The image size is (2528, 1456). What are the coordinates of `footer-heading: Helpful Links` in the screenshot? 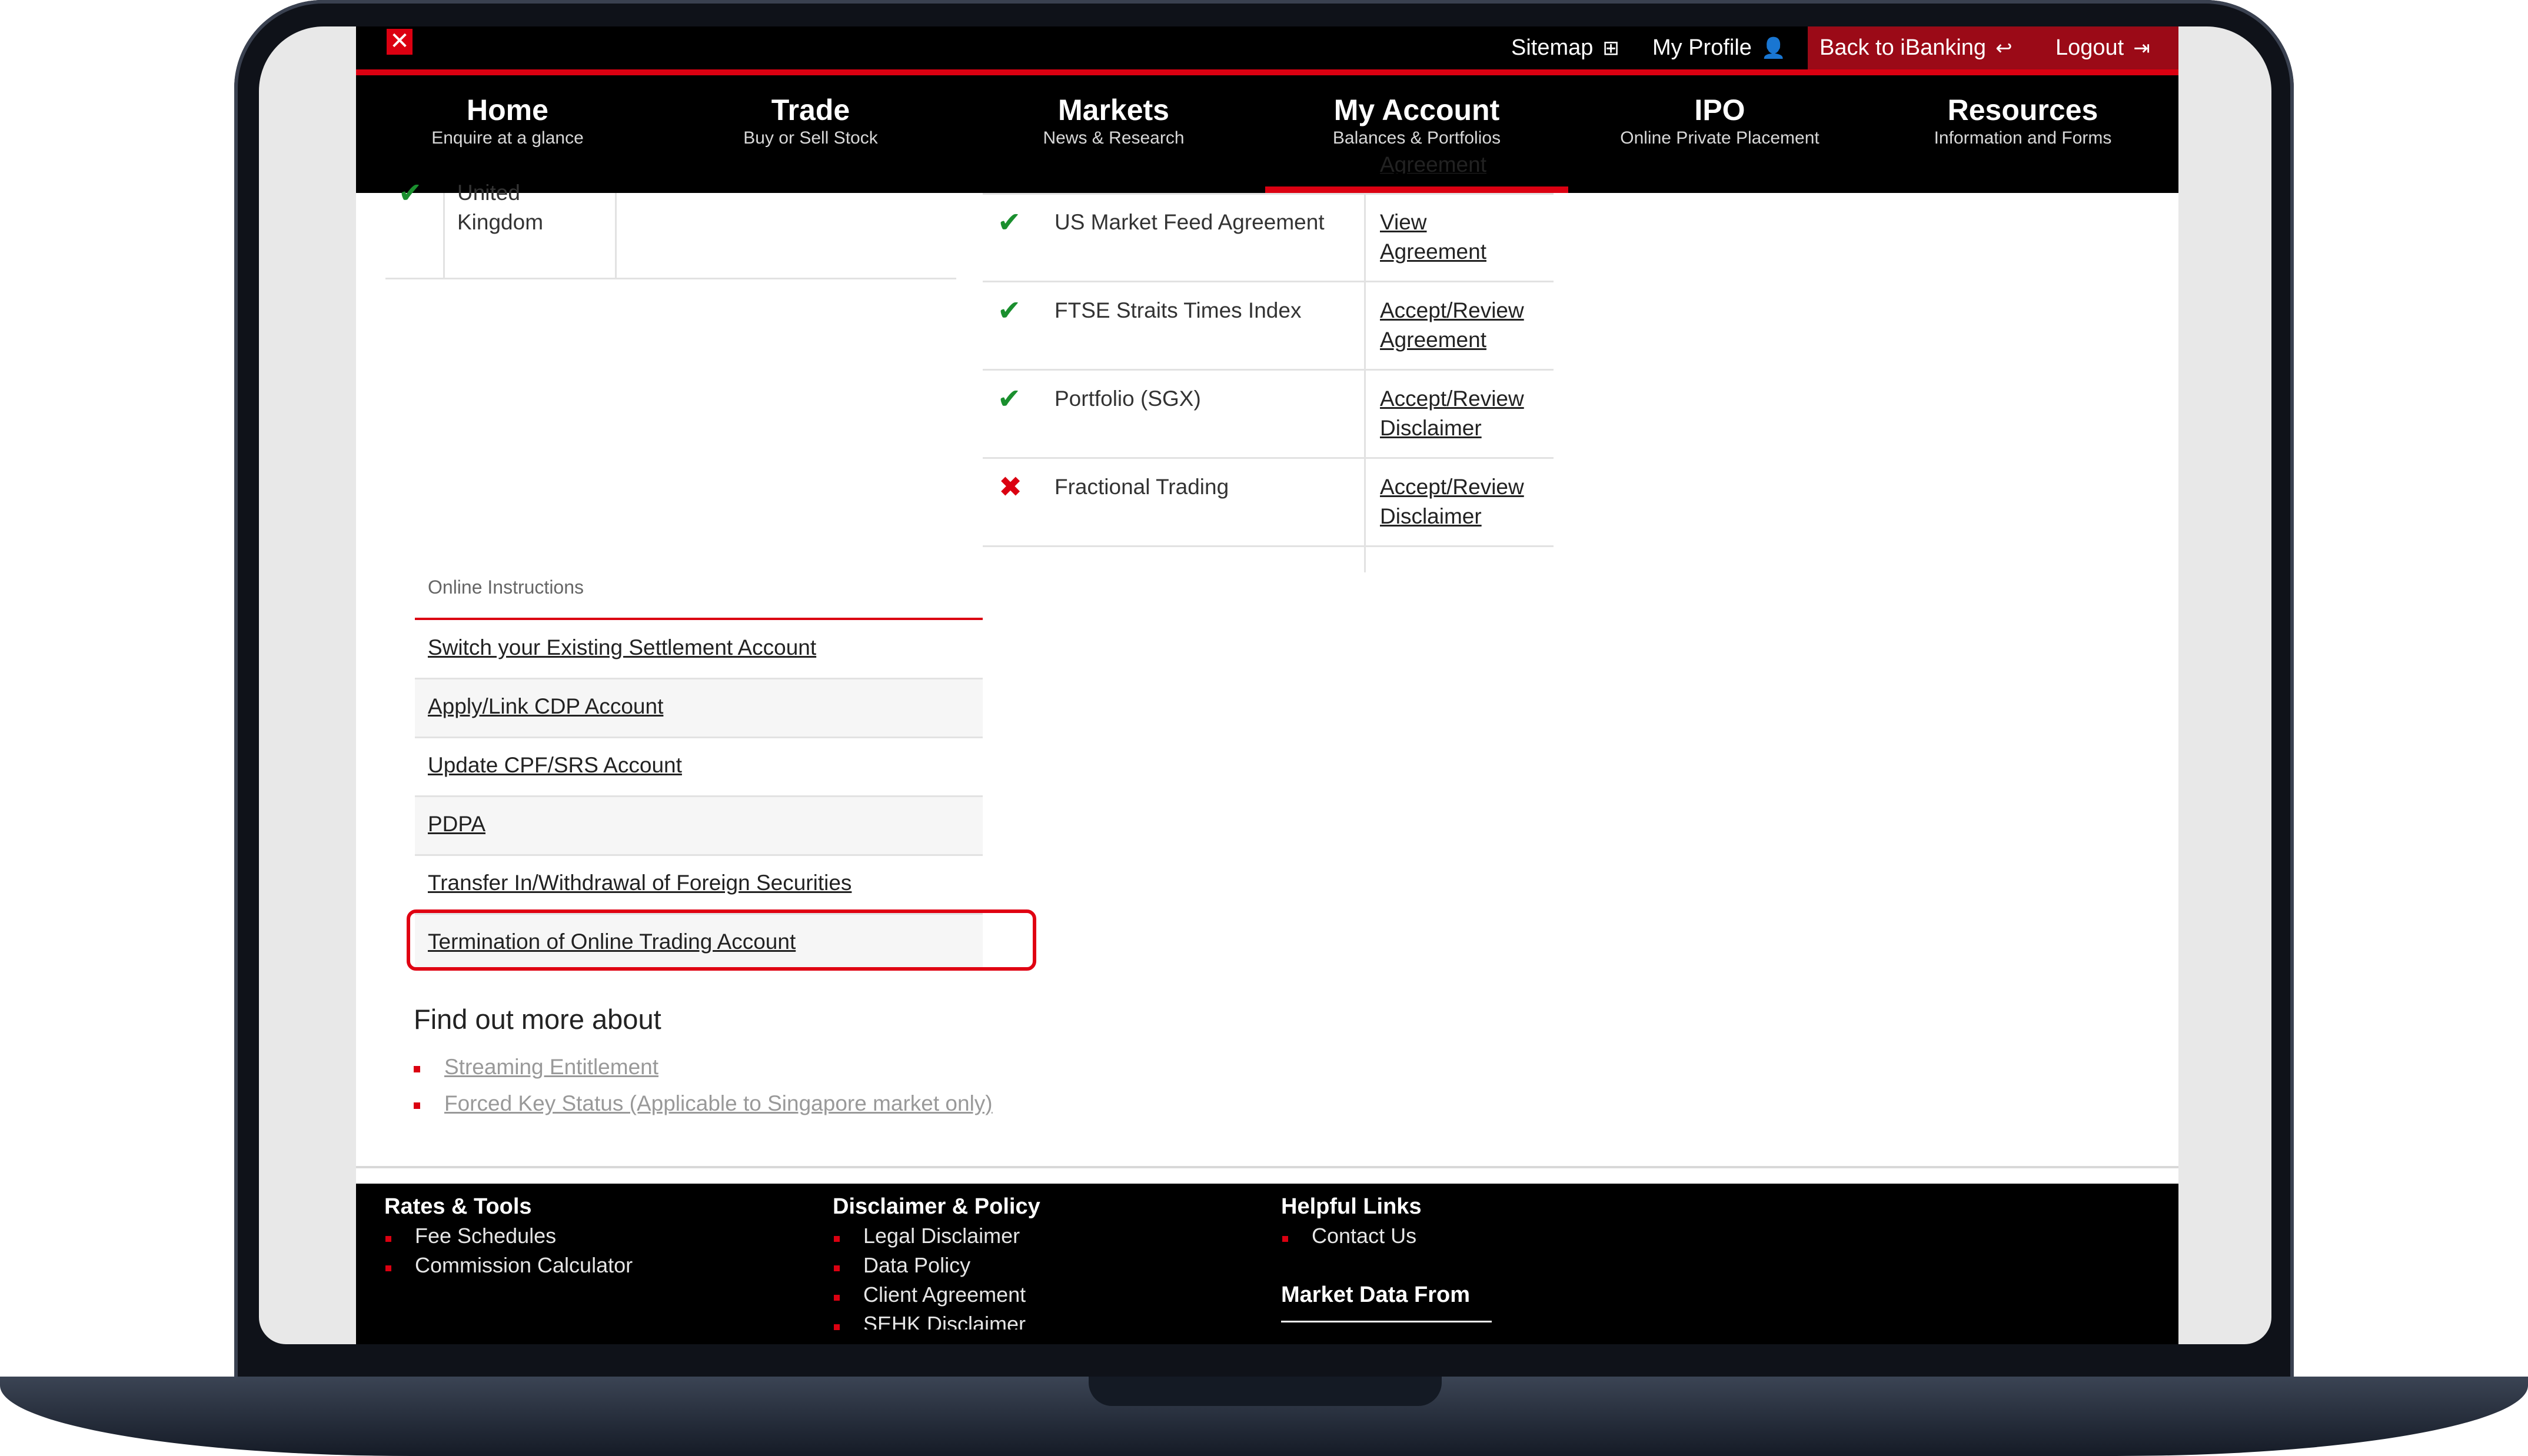 It's located at (1351, 1206).